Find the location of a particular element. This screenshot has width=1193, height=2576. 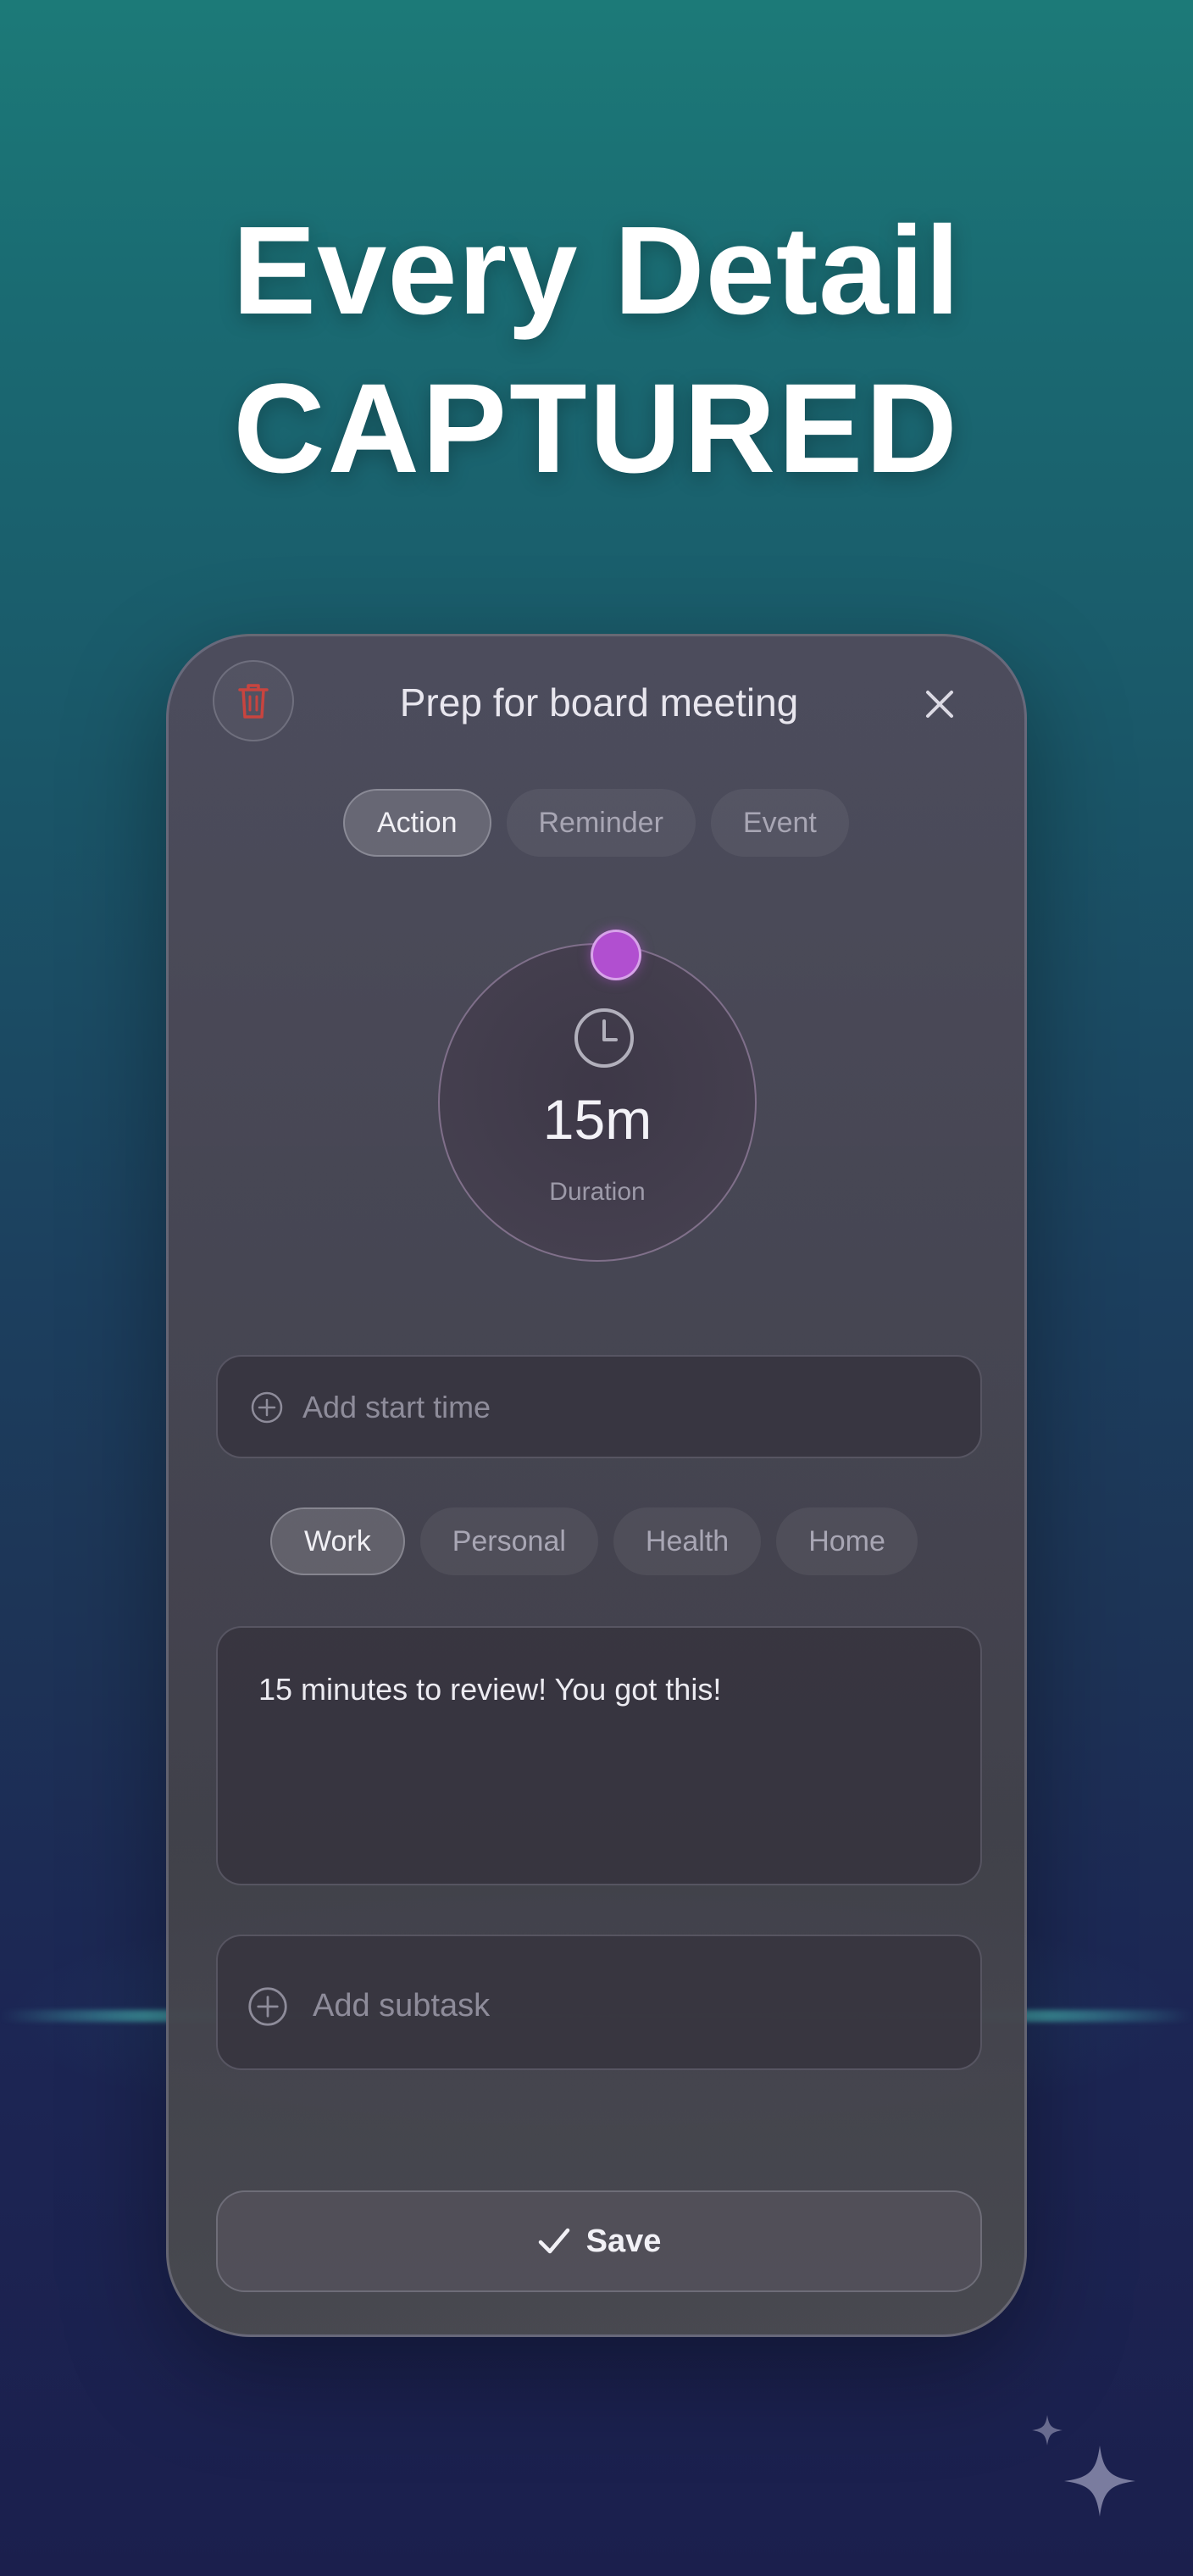

task-title: Prep for board meeting is located at coordinates (599, 702).